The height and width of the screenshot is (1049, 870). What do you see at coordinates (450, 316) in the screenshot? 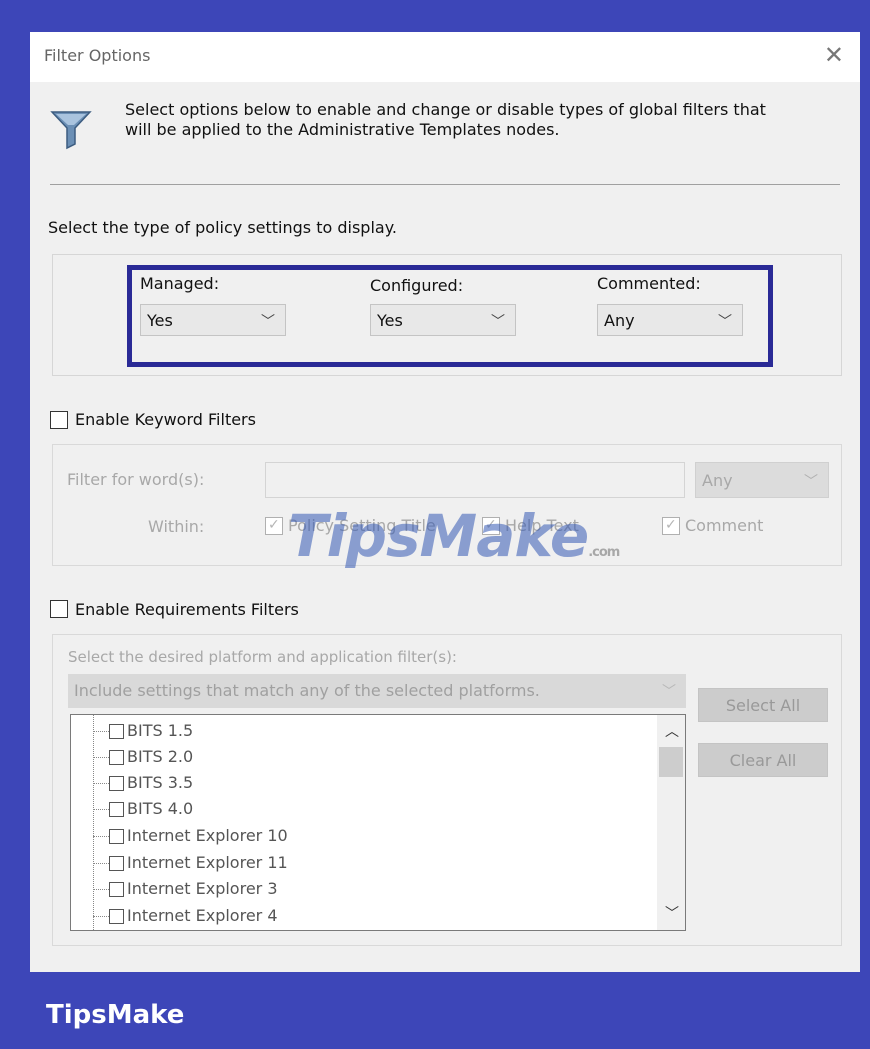
I see `highlight-box` at bounding box center [450, 316].